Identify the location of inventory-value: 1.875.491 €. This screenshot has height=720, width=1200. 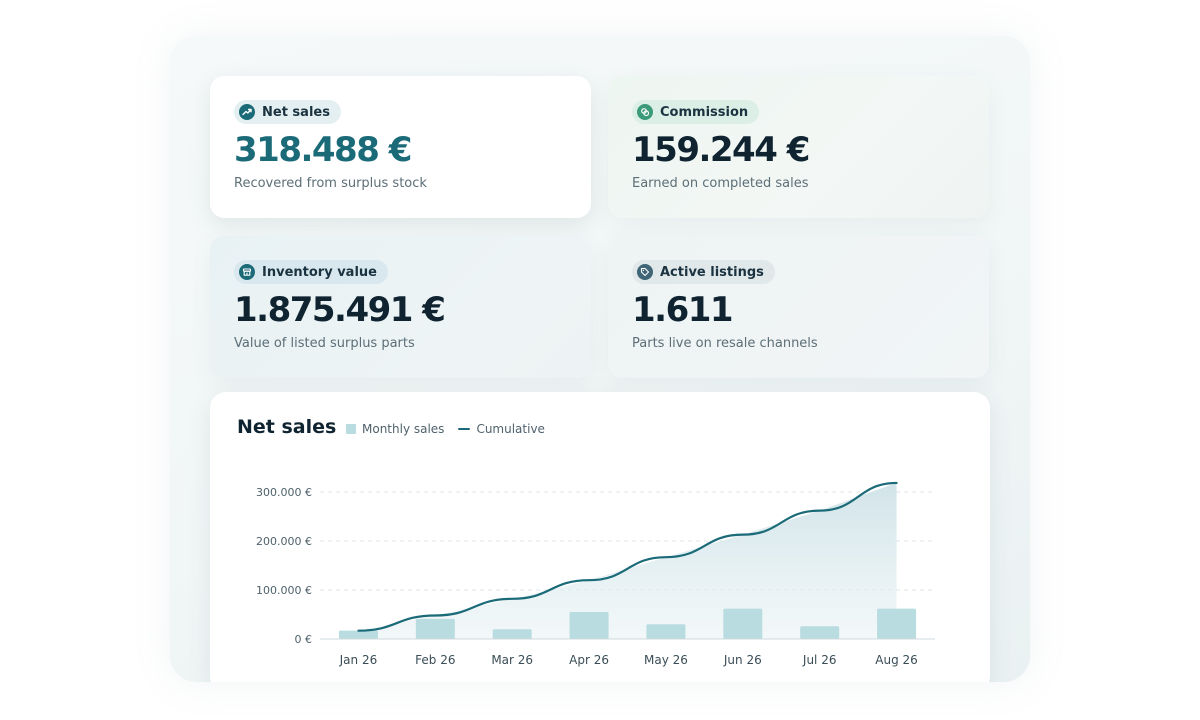
(340, 310).